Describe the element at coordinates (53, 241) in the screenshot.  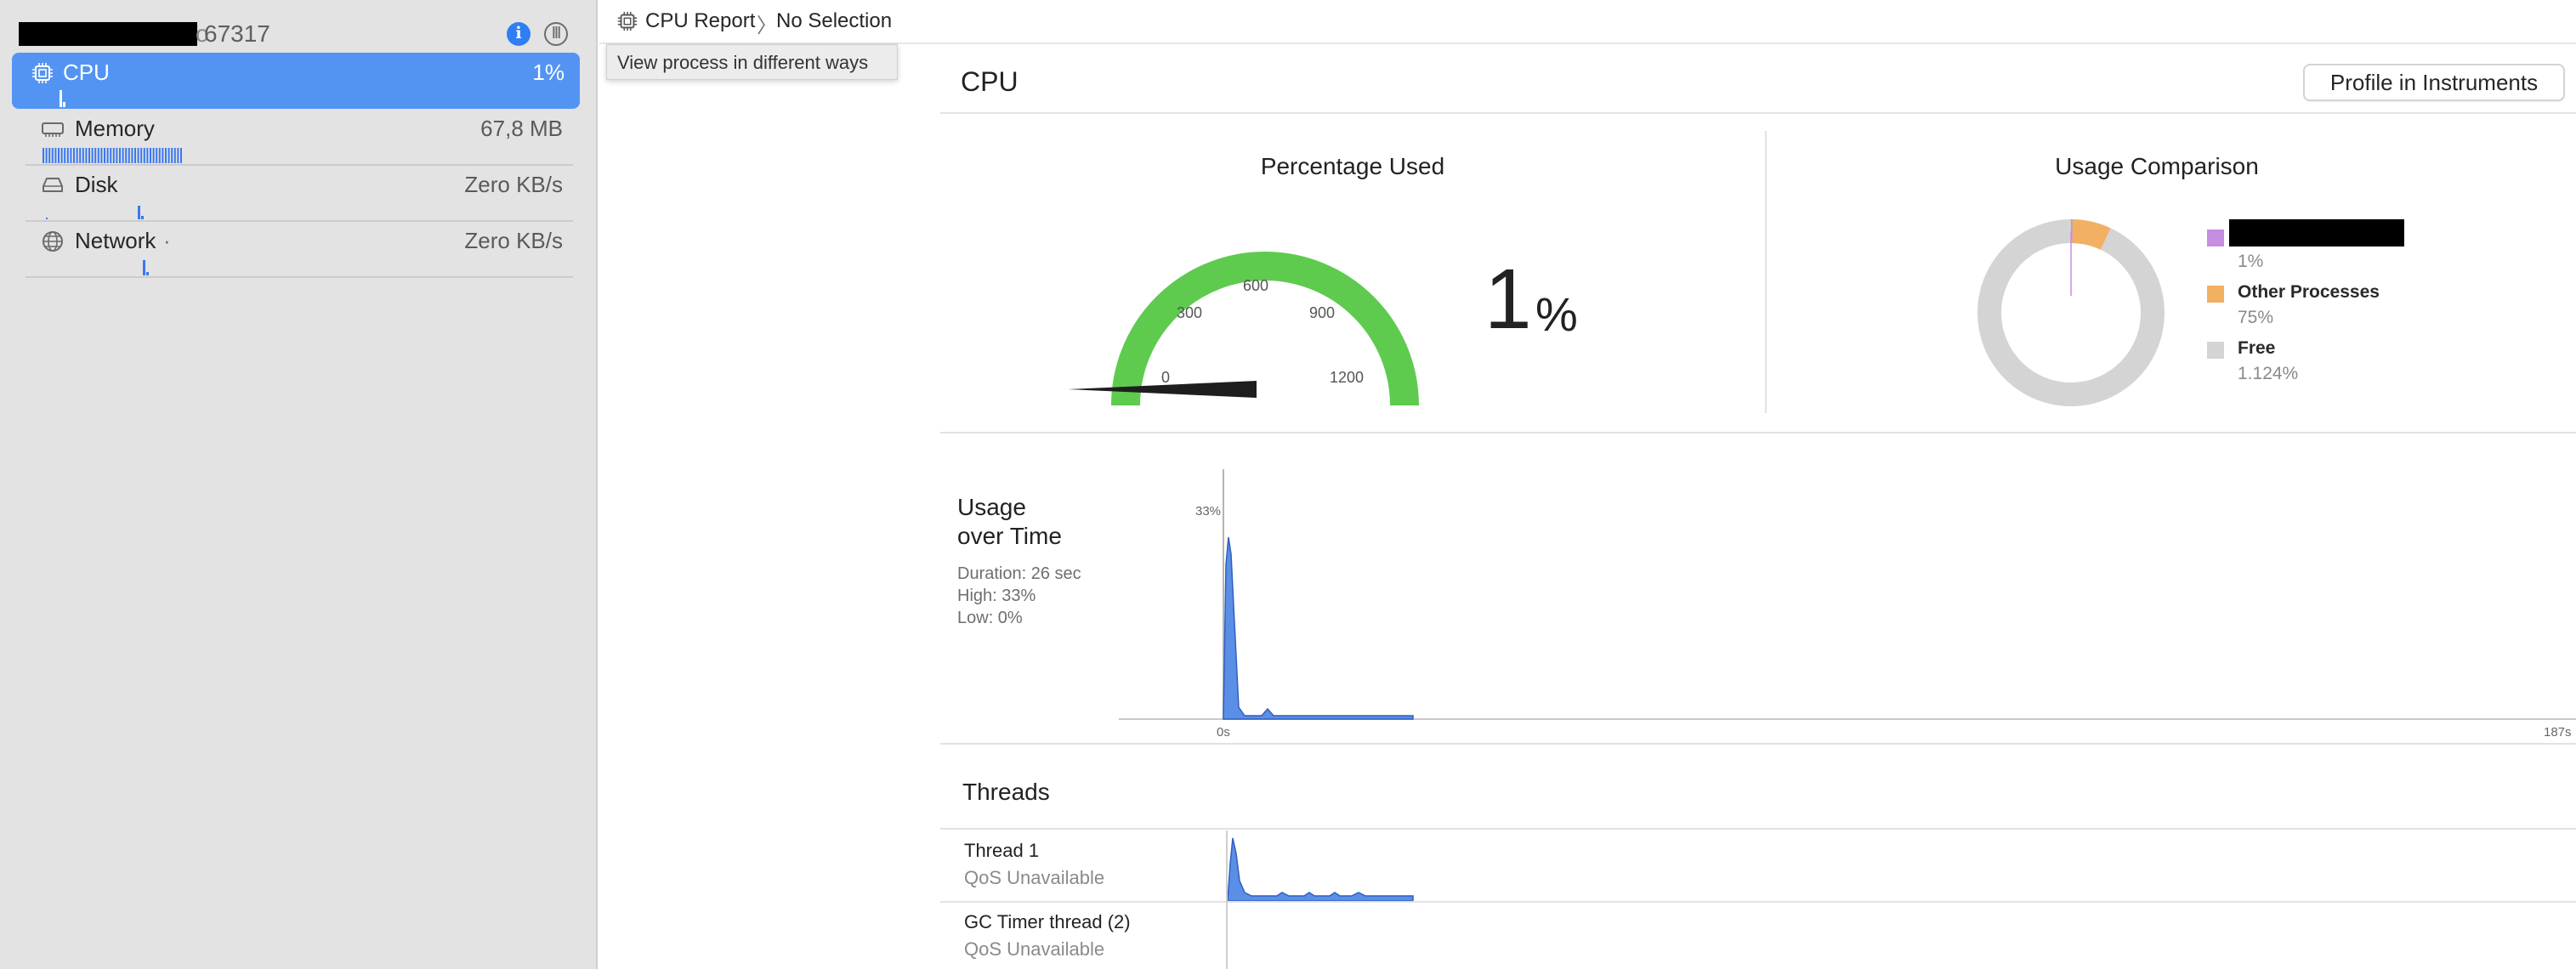
I see `network-icon` at that location.